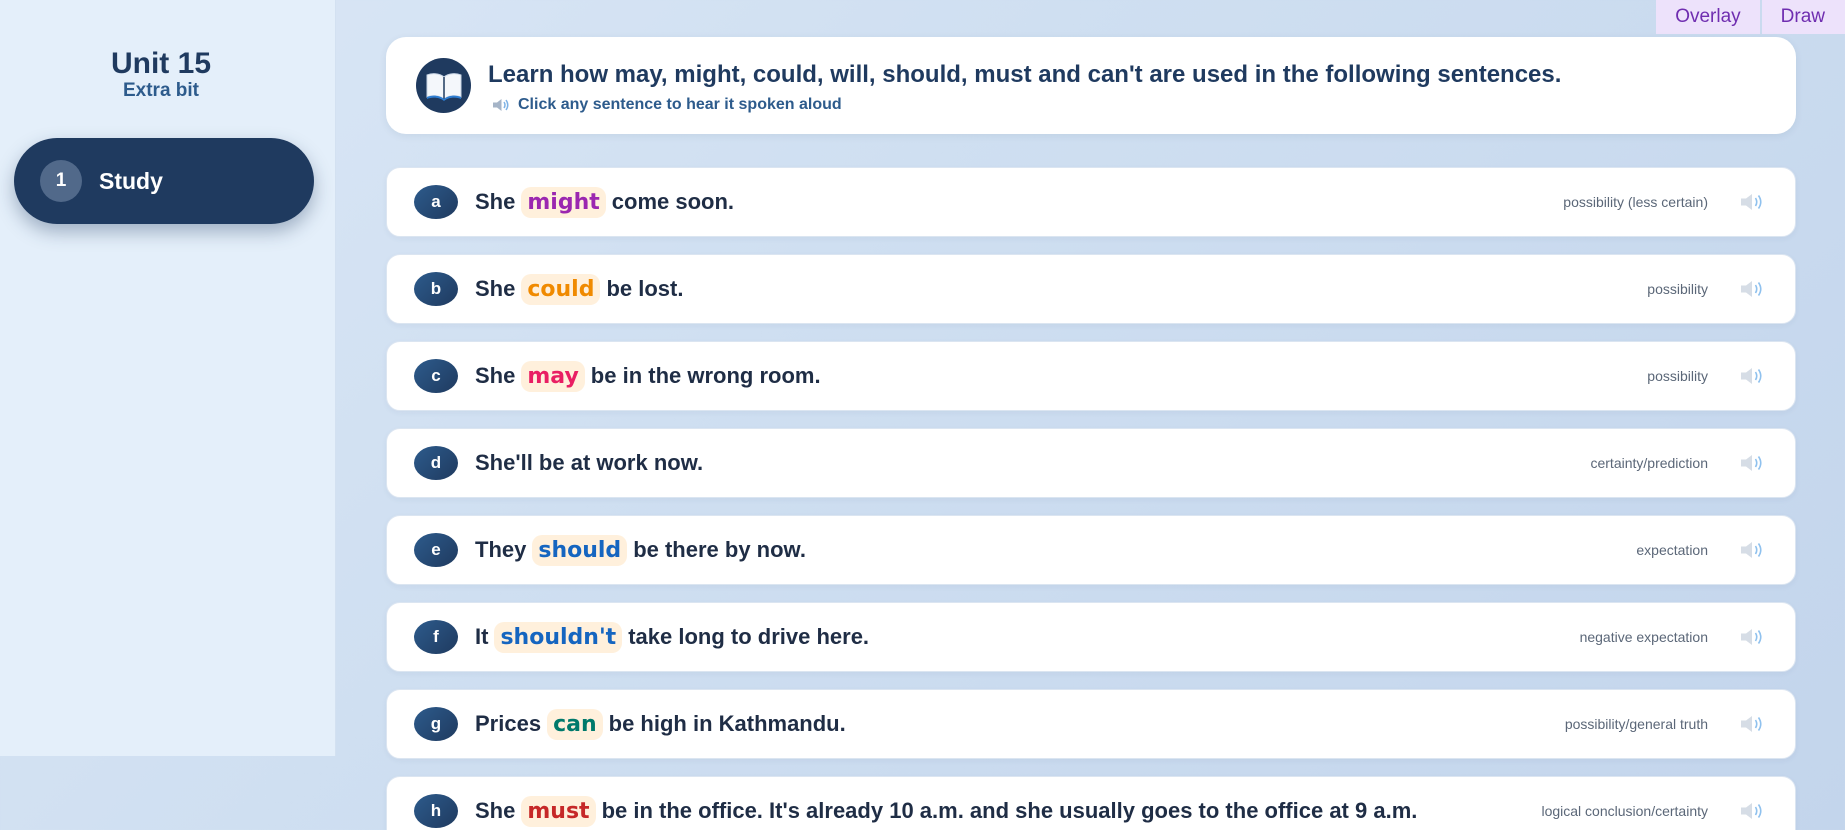 This screenshot has width=1845, height=830. I want to click on sentence-text-before: Prices, so click(508, 723).